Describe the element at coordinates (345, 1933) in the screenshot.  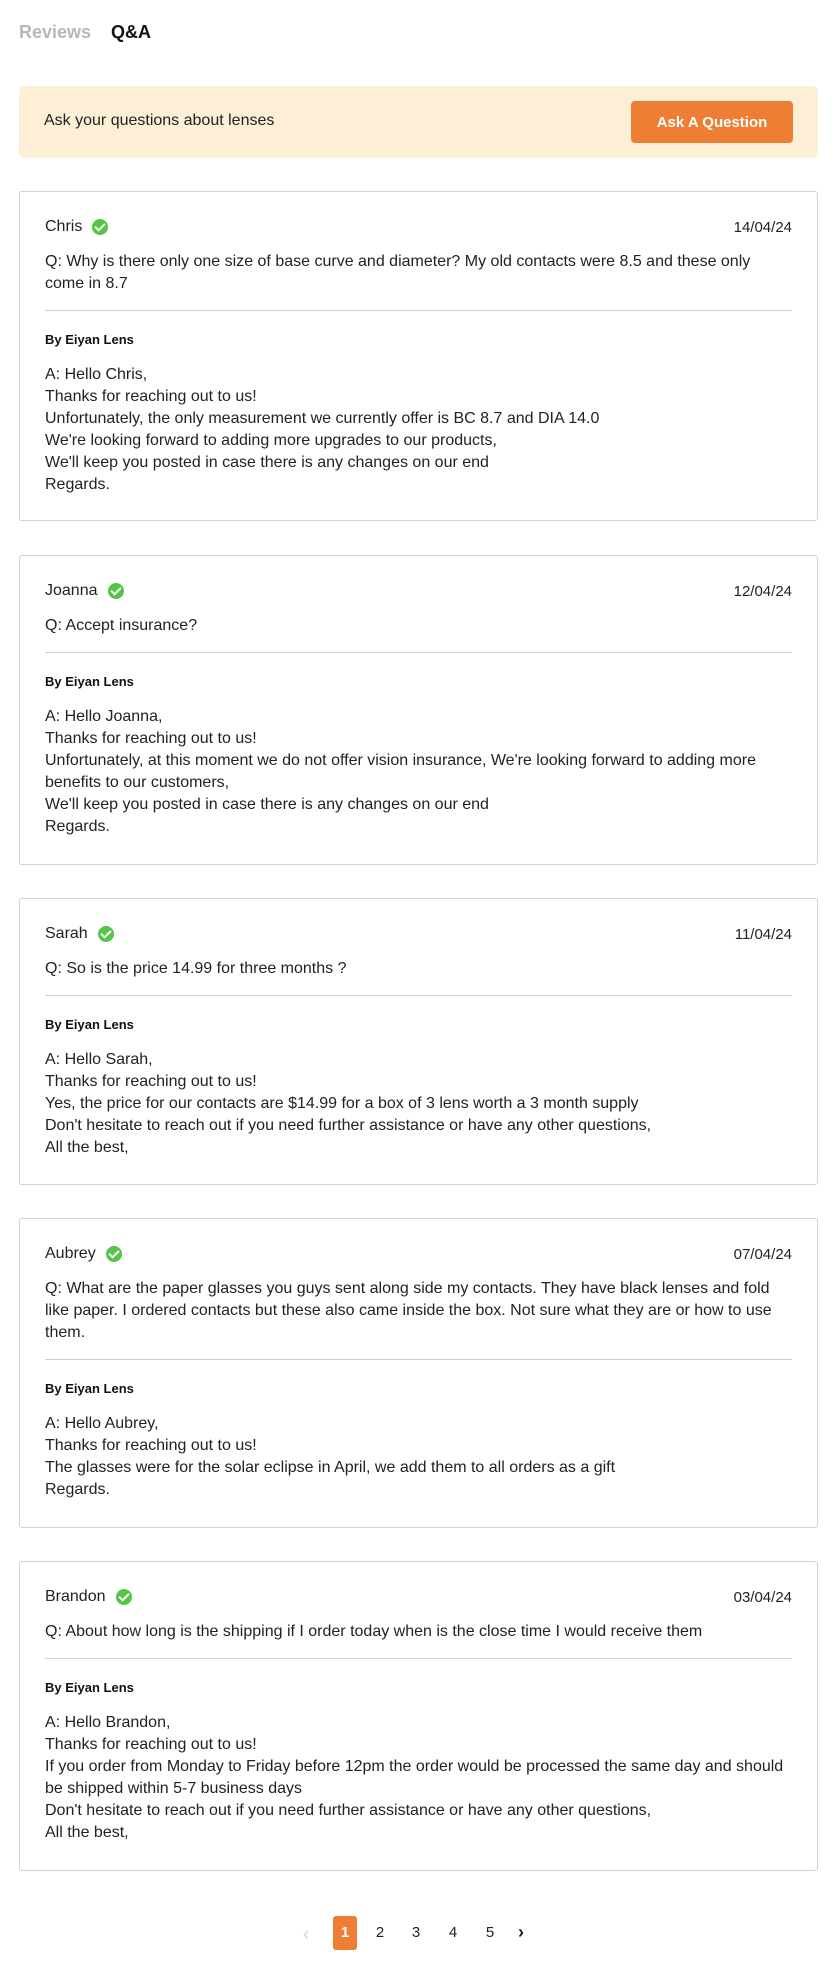
I see `page-1-button: 1` at that location.